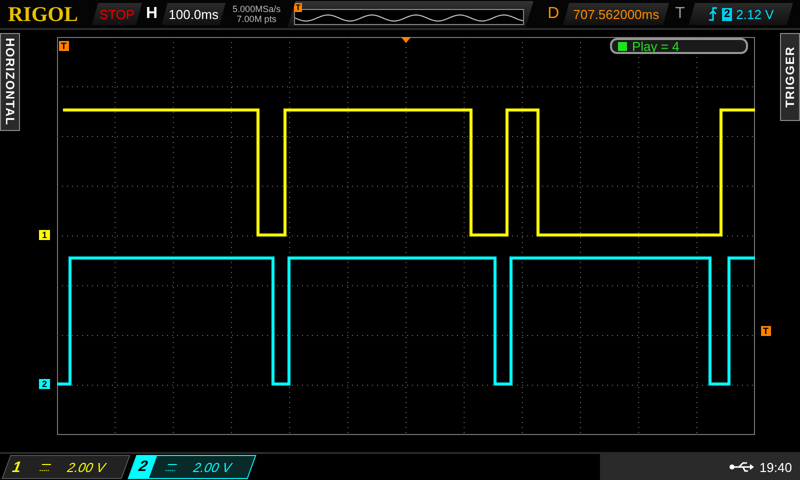 This screenshot has width=800, height=480. What do you see at coordinates (192, 467) in the screenshot?
I see `channel-scale-button: 2 2.00 V` at bounding box center [192, 467].